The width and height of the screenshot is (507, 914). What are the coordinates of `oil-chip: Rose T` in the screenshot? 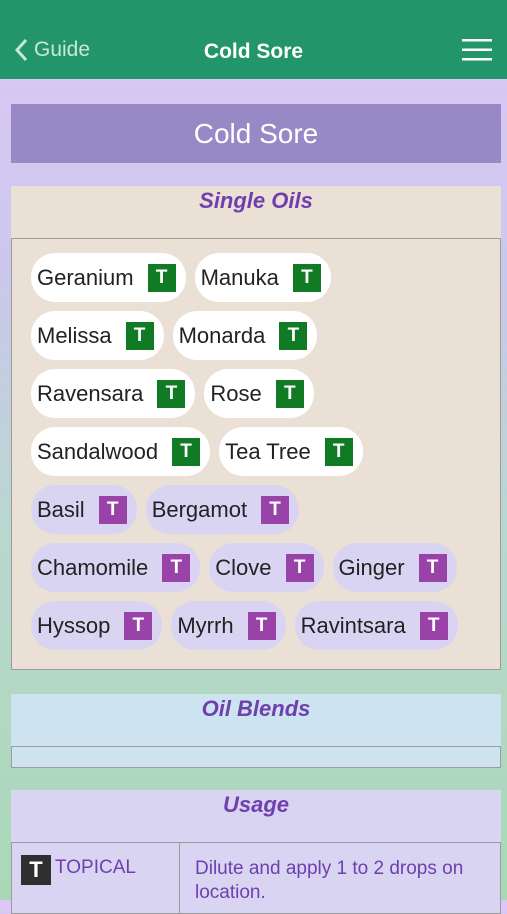 It's located at (259, 393).